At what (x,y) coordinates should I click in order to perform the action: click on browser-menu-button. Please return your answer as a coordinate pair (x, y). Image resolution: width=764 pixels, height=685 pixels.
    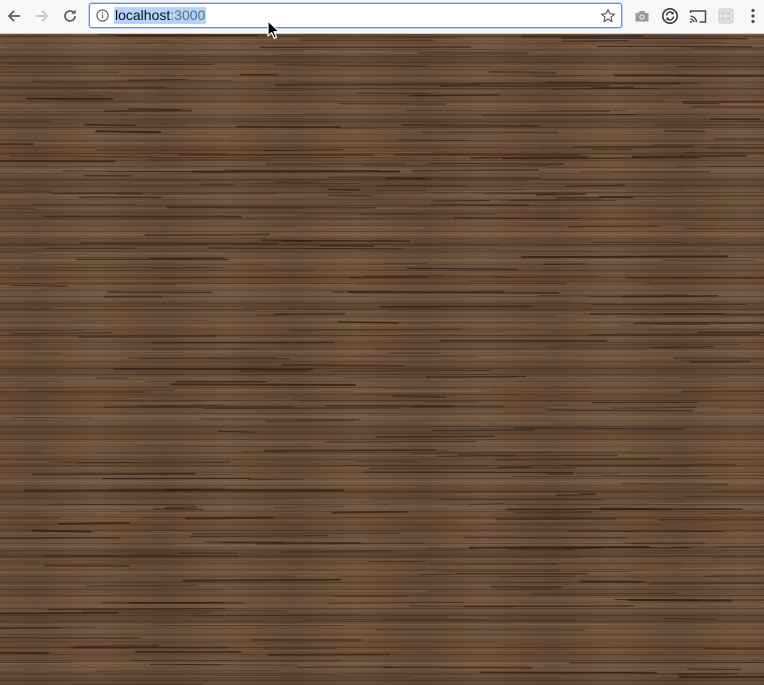
    Looking at the image, I should click on (753, 16).